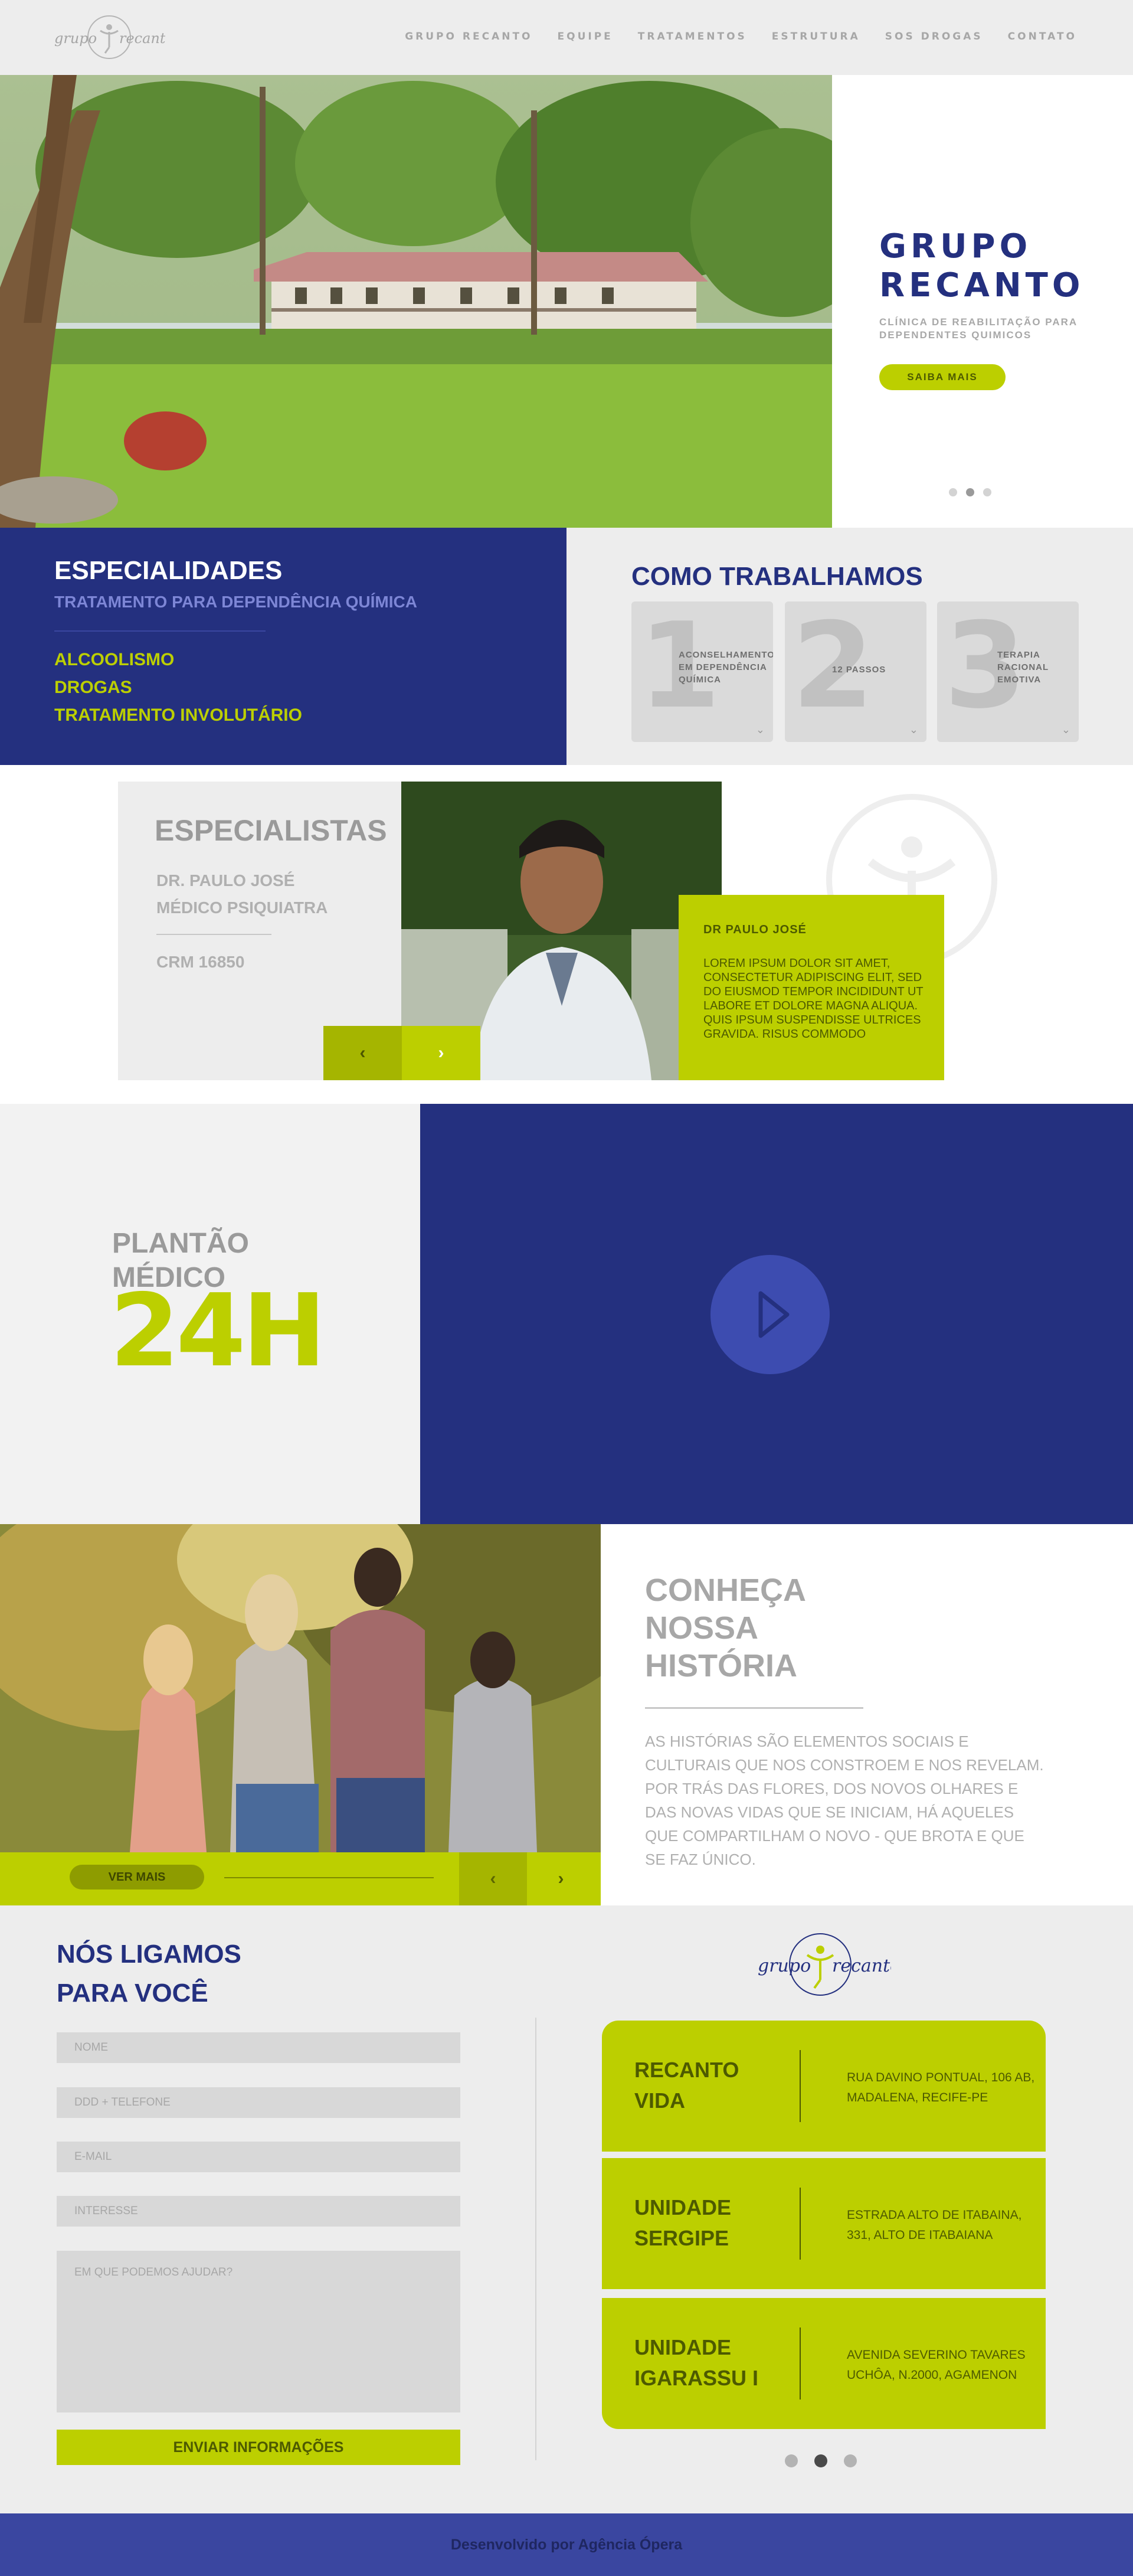  I want to click on email-input, so click(258, 2157).